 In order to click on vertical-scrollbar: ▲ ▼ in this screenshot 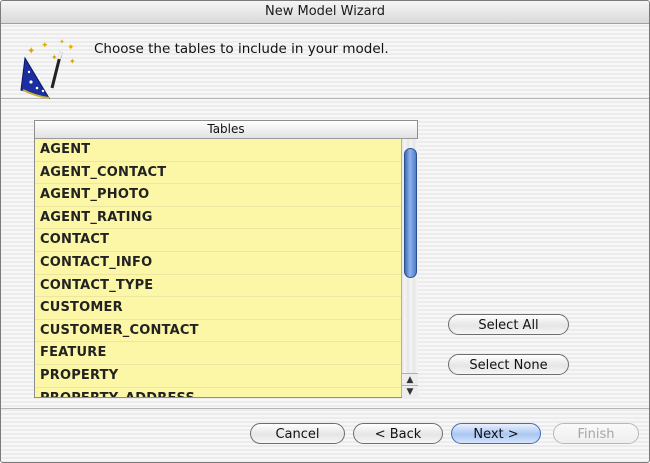, I will do `click(409, 268)`.